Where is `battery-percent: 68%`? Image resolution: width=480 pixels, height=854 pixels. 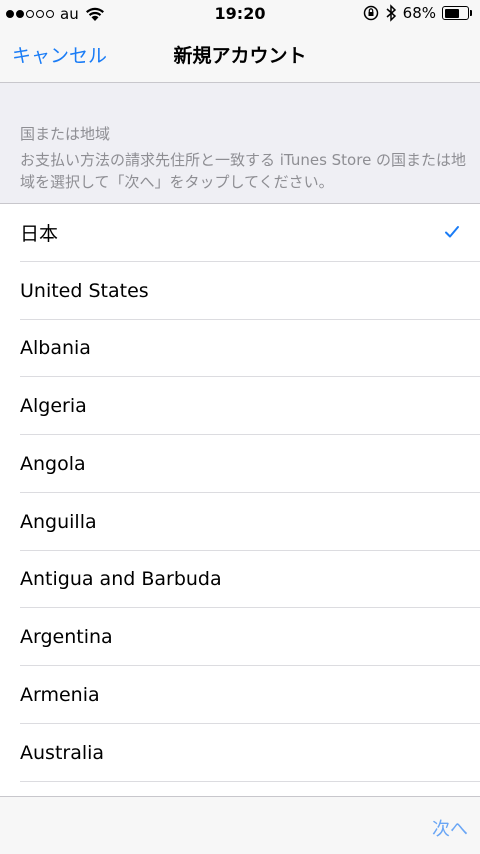
battery-percent: 68% is located at coordinates (419, 13).